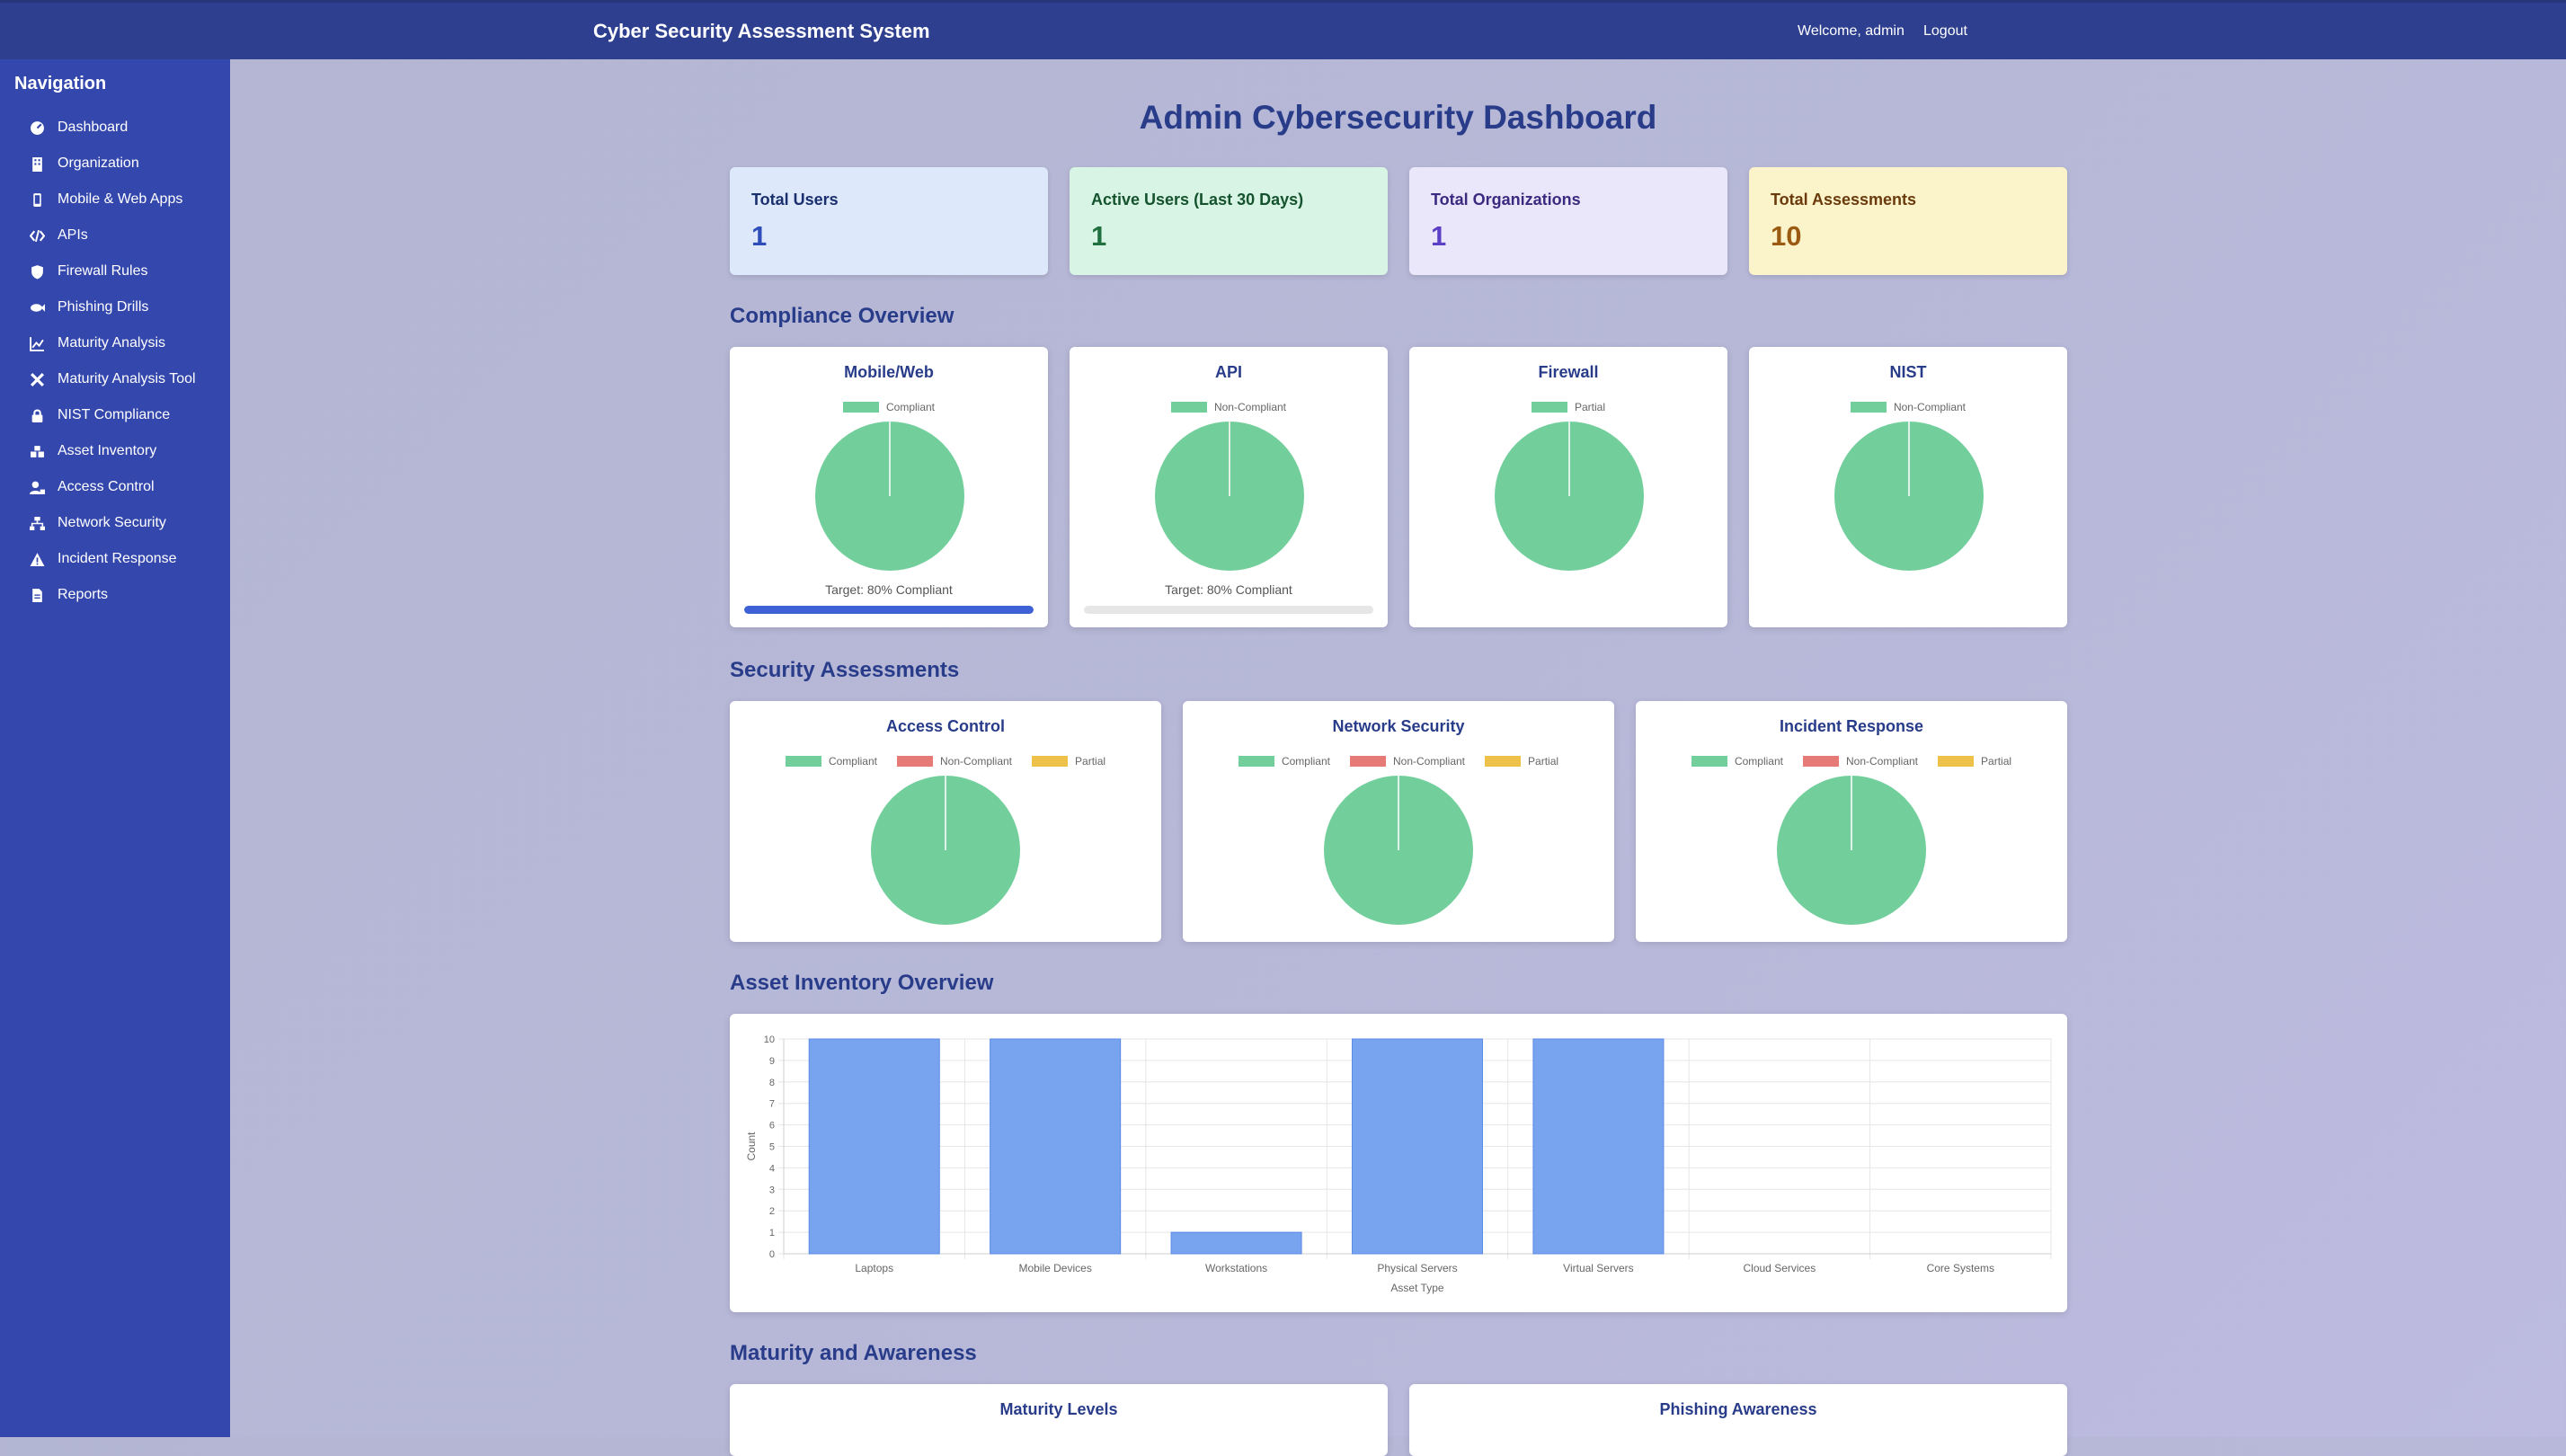 Image resolution: width=2566 pixels, height=1456 pixels. What do you see at coordinates (37, 415) in the screenshot?
I see `lock-icon` at bounding box center [37, 415].